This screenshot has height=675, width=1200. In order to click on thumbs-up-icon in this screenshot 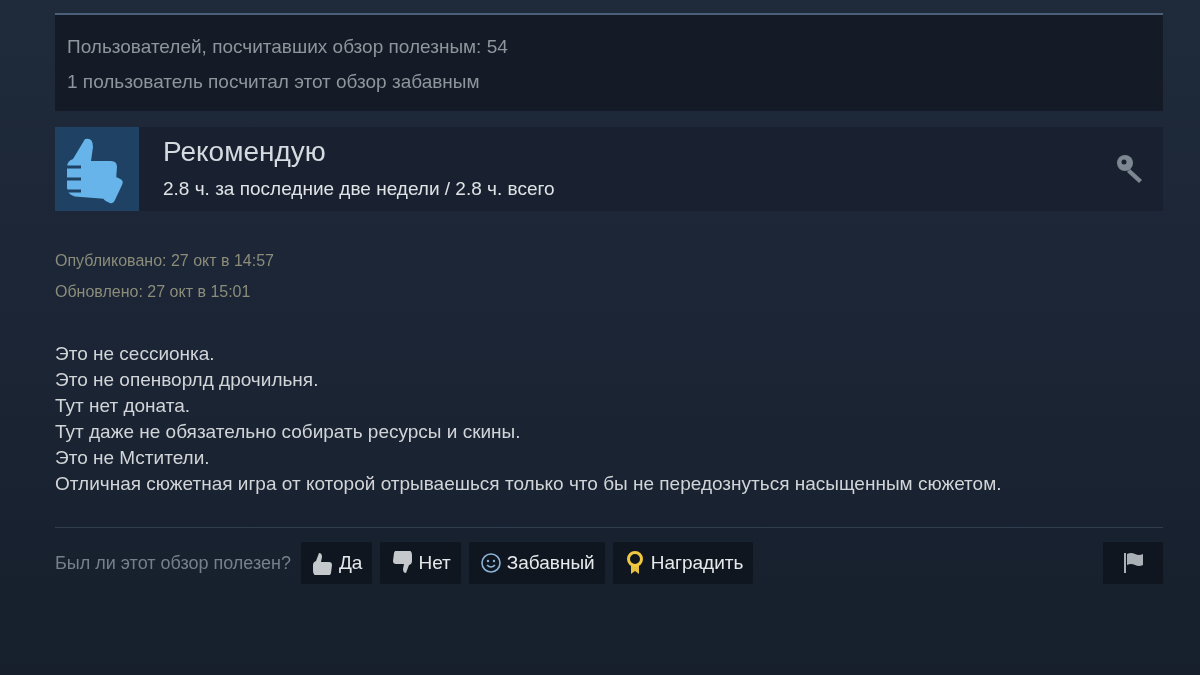, I will do `click(323, 563)`.